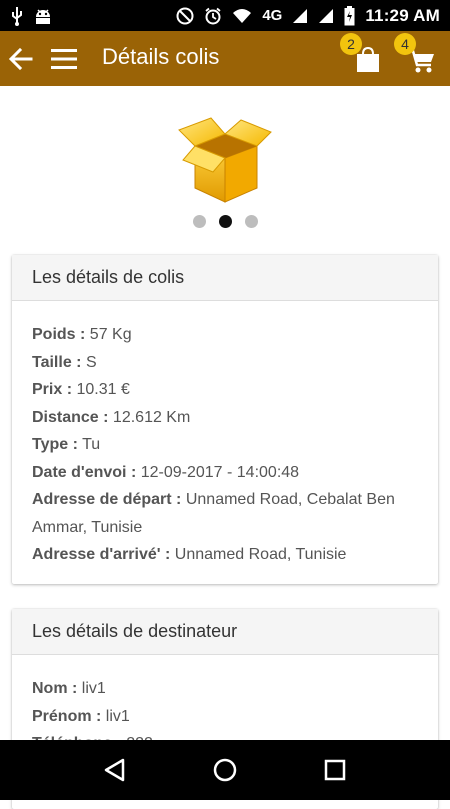  What do you see at coordinates (151, 417) in the screenshot?
I see `detail-value: 12.612 Km` at bounding box center [151, 417].